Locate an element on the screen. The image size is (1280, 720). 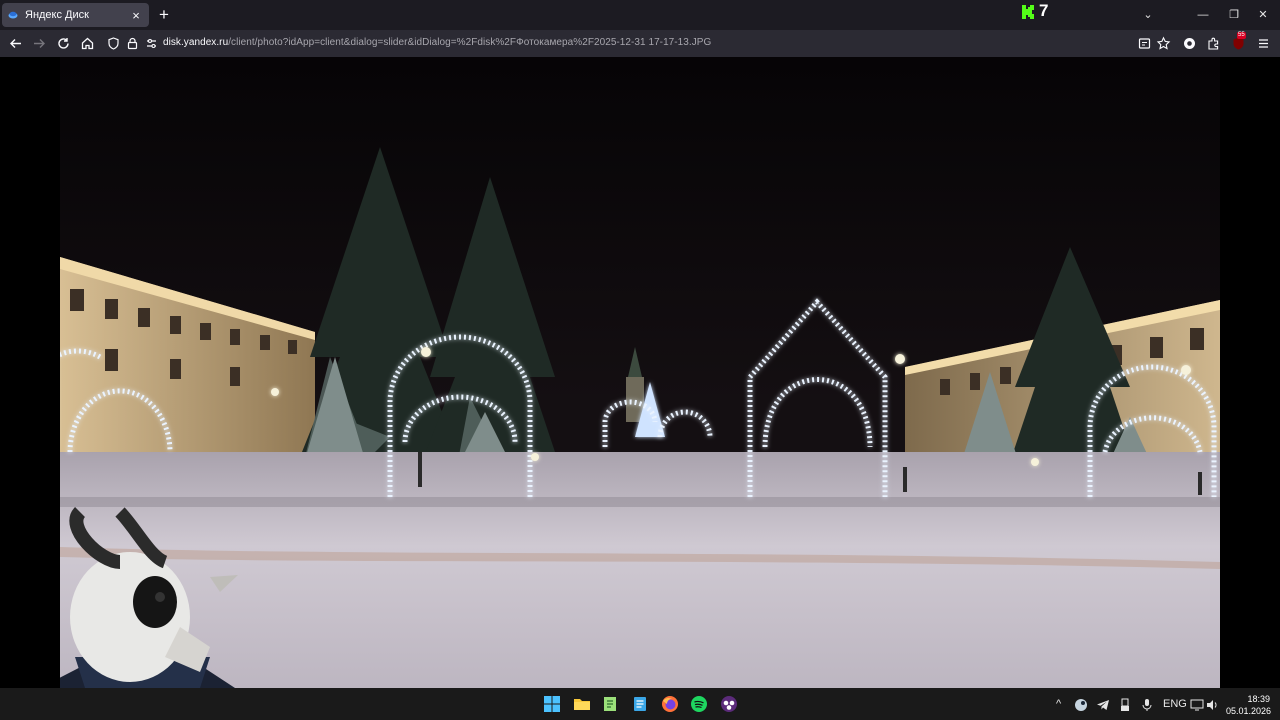
list-all-tabs-icon: ⌄ is located at coordinates (1148, 15).